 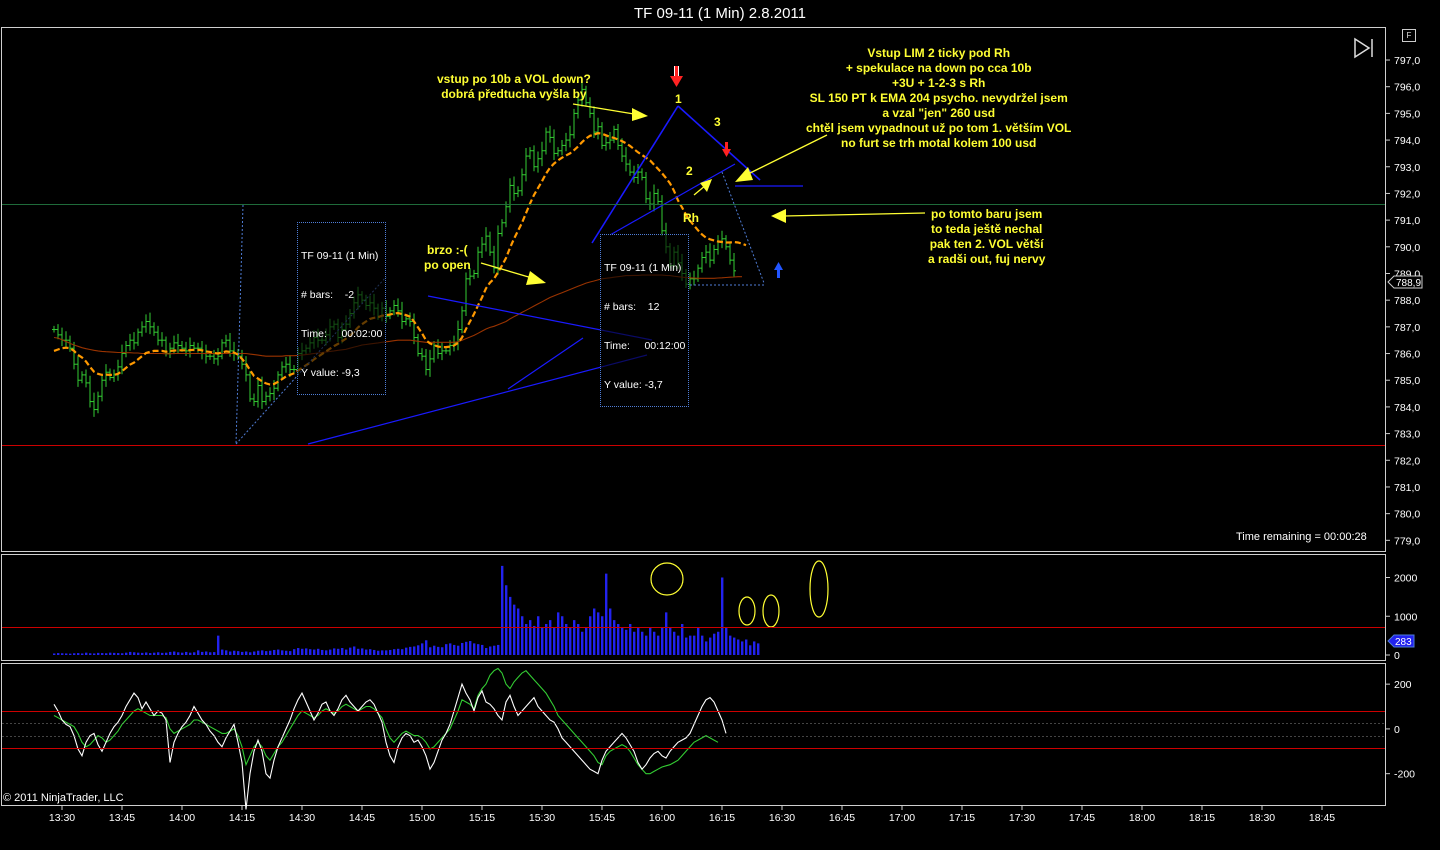 What do you see at coordinates (1322, 818) in the screenshot?
I see `time-tick-label: 18:45` at bounding box center [1322, 818].